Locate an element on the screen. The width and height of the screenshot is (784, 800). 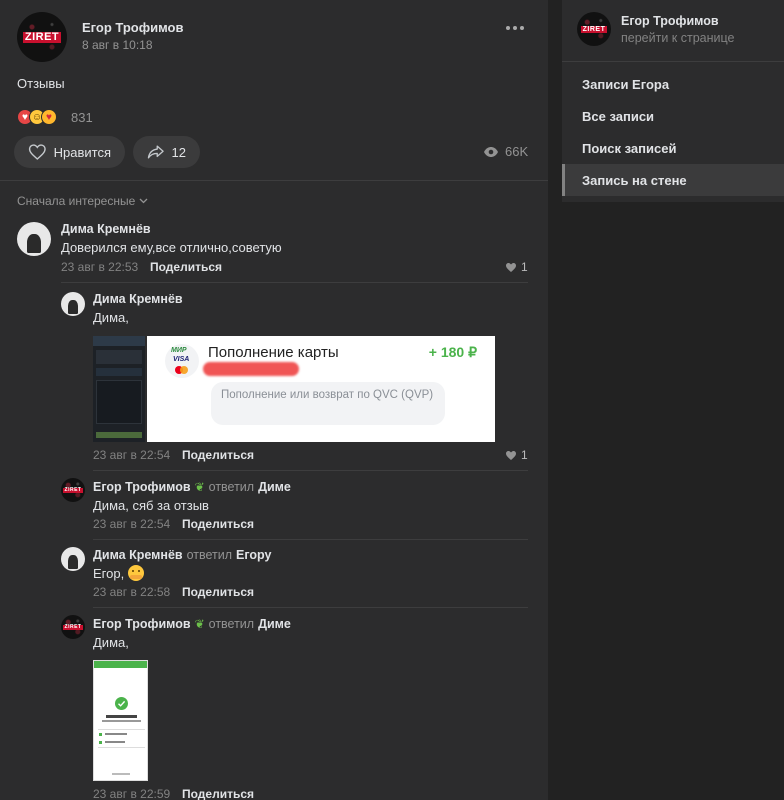
visa-logo-text: VISA is located at coordinates (181, 359).